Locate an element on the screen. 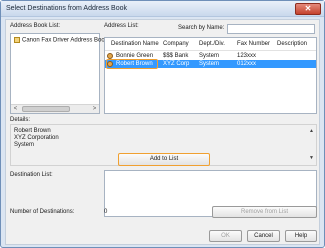  column-destination-name: Destination Name is located at coordinates (135, 44).